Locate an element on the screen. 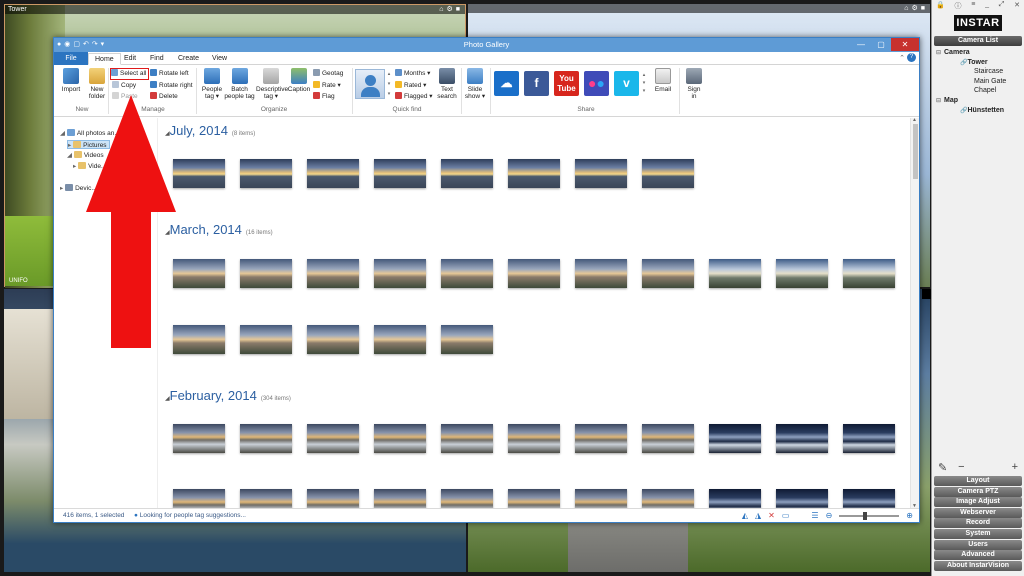 This screenshot has height=576, width=1024. group-header-july-2014: ◢July, 2014 (8 items) is located at coordinates (210, 130).